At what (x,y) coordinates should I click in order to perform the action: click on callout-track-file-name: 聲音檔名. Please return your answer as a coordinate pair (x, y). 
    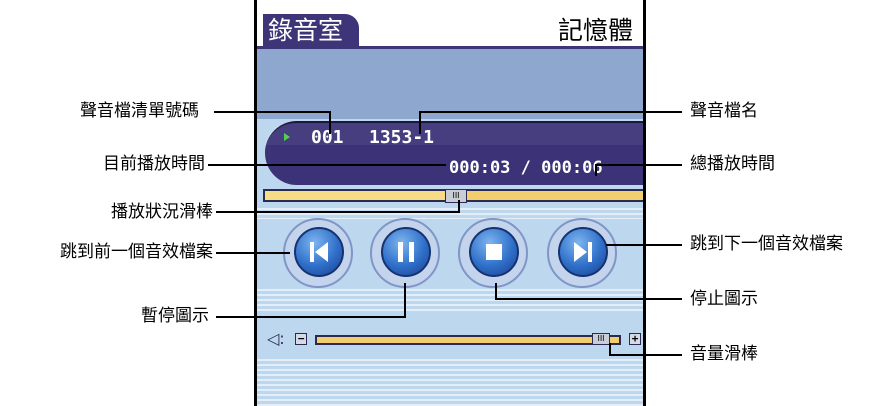
    Looking at the image, I should click on (724, 111).